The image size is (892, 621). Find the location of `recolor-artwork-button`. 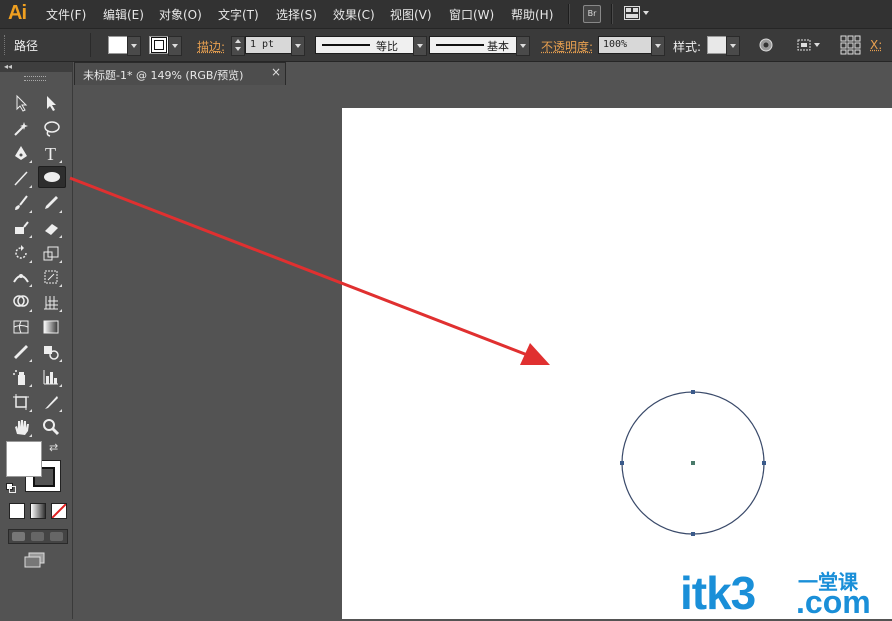

recolor-artwork-button is located at coordinates (766, 46).